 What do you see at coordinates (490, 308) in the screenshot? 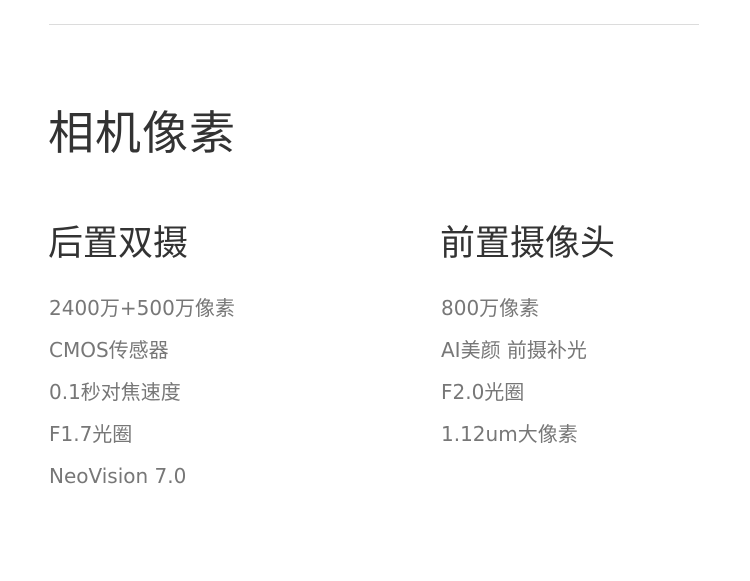
I see `spec-item: 800万像素` at bounding box center [490, 308].